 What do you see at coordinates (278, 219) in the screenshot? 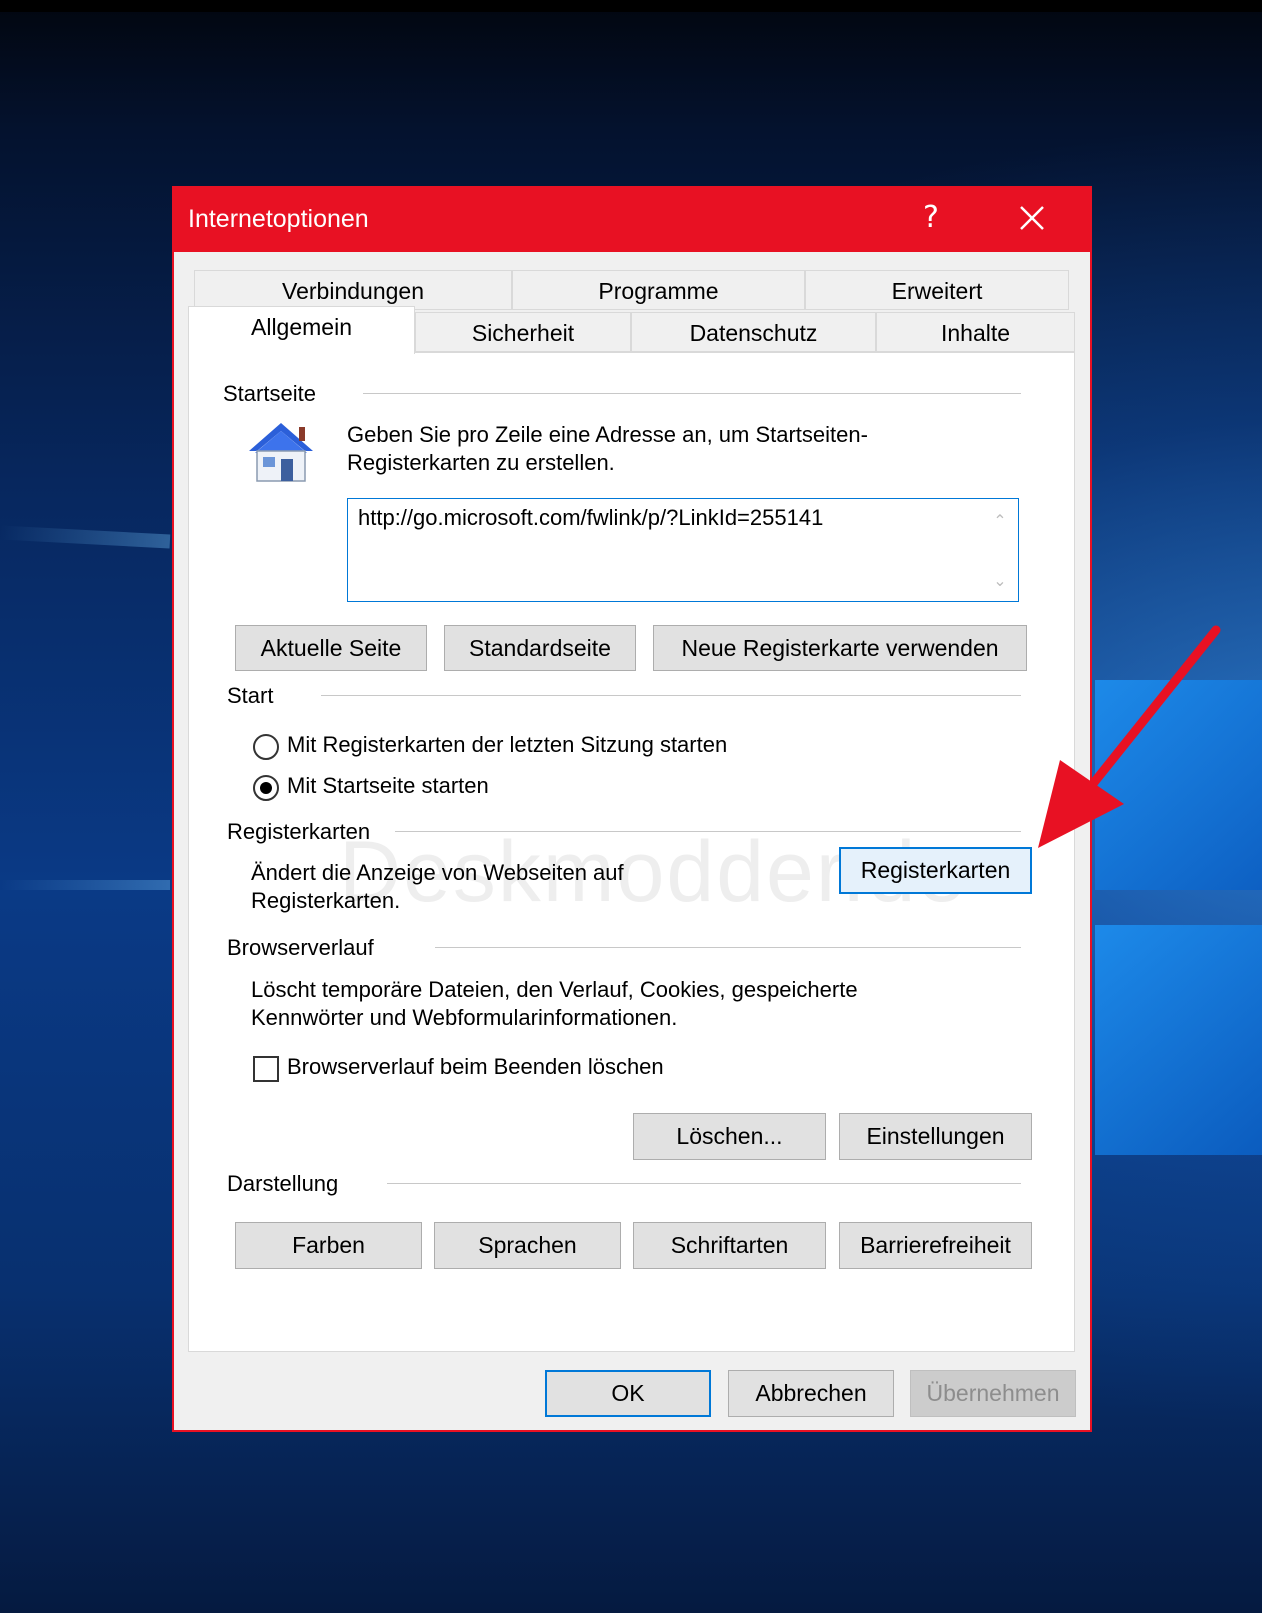
I see `window-title: Internetoptionen` at bounding box center [278, 219].